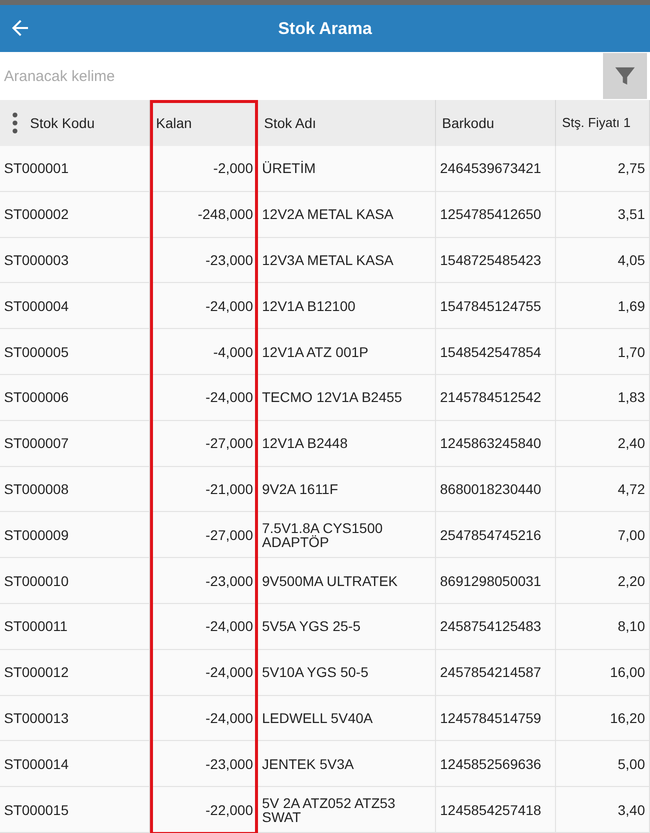 The width and height of the screenshot is (650, 833). What do you see at coordinates (204, 718) in the screenshot?
I see `table-cell: -24,000` at bounding box center [204, 718].